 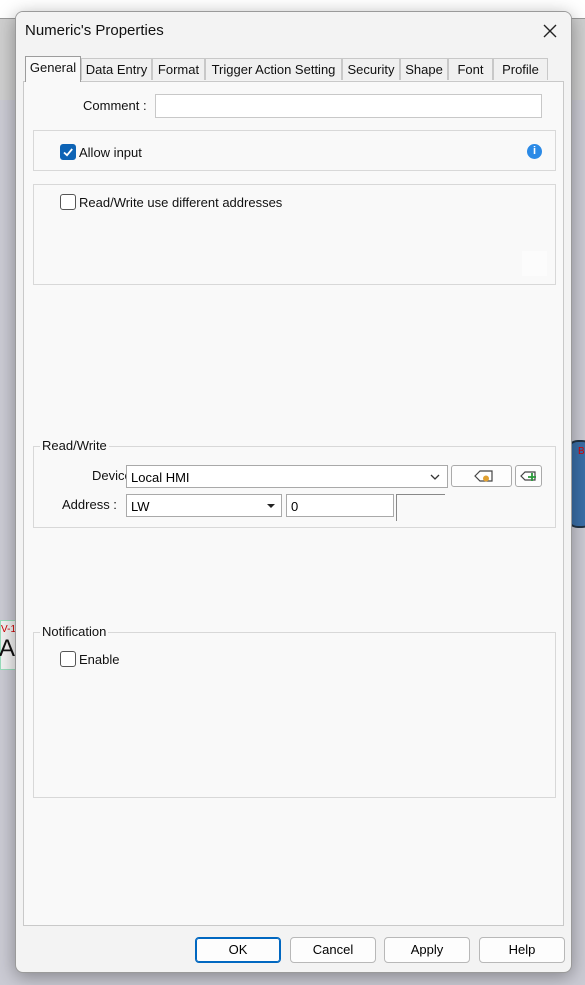 I want to click on allow-input-label: Allow input, so click(x=110, y=152).